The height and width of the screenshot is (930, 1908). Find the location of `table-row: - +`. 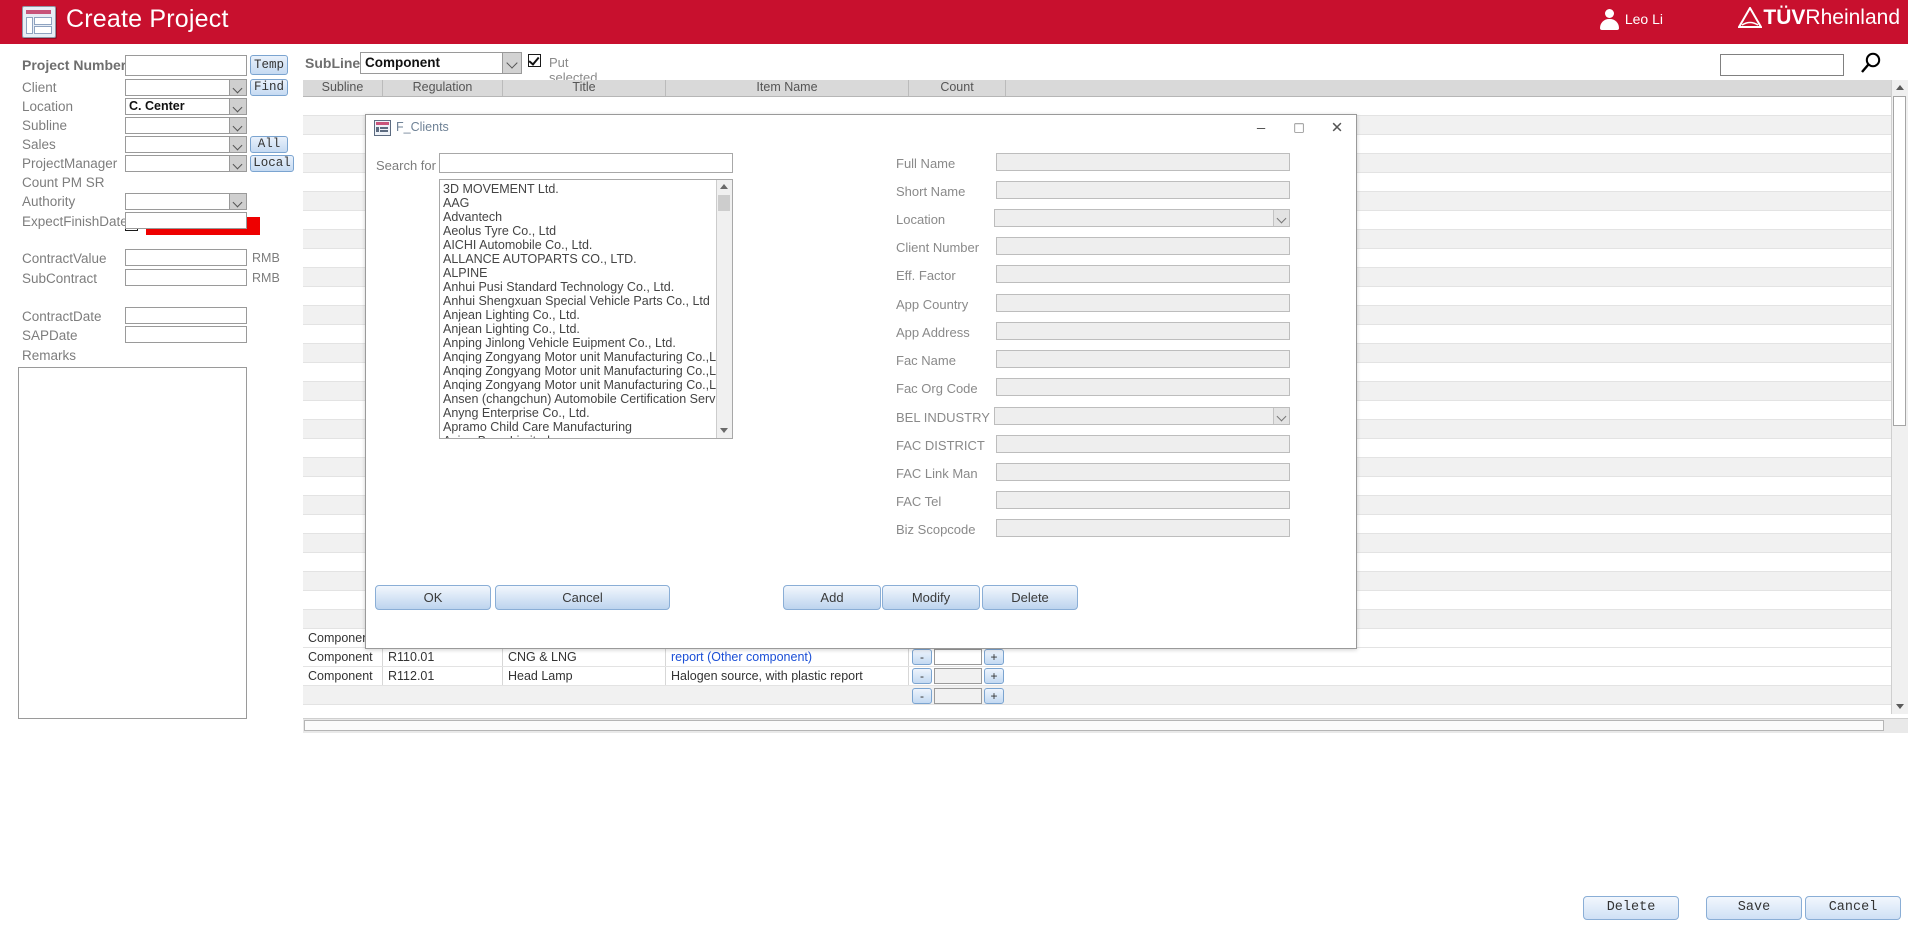

table-row: - + is located at coordinates (1097, 695).